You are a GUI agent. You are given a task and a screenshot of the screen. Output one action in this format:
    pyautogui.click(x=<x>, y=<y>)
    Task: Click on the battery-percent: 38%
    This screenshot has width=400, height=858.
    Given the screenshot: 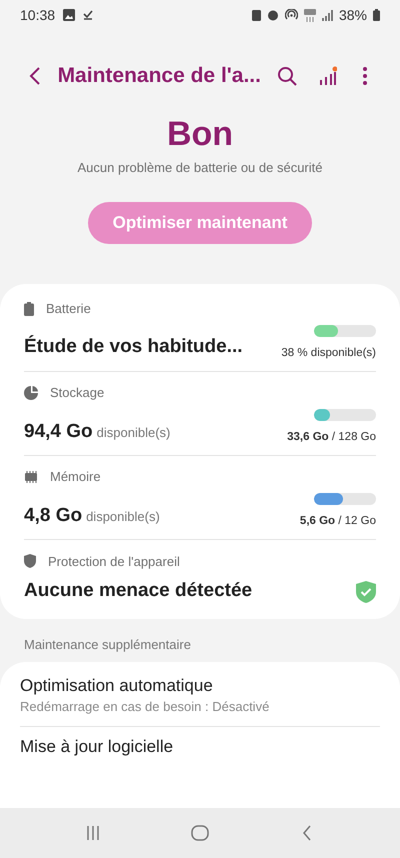 What is the action you would take?
    pyautogui.click(x=352, y=15)
    